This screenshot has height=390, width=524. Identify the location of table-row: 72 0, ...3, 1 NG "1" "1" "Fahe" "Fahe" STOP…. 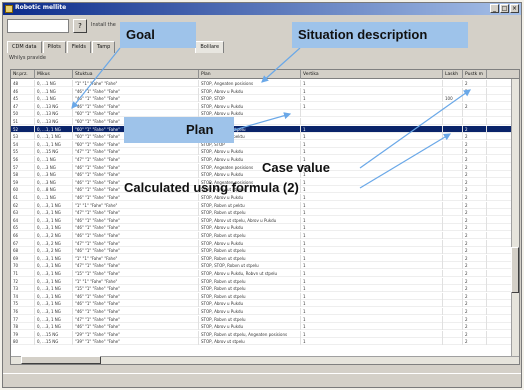
(265, 281).